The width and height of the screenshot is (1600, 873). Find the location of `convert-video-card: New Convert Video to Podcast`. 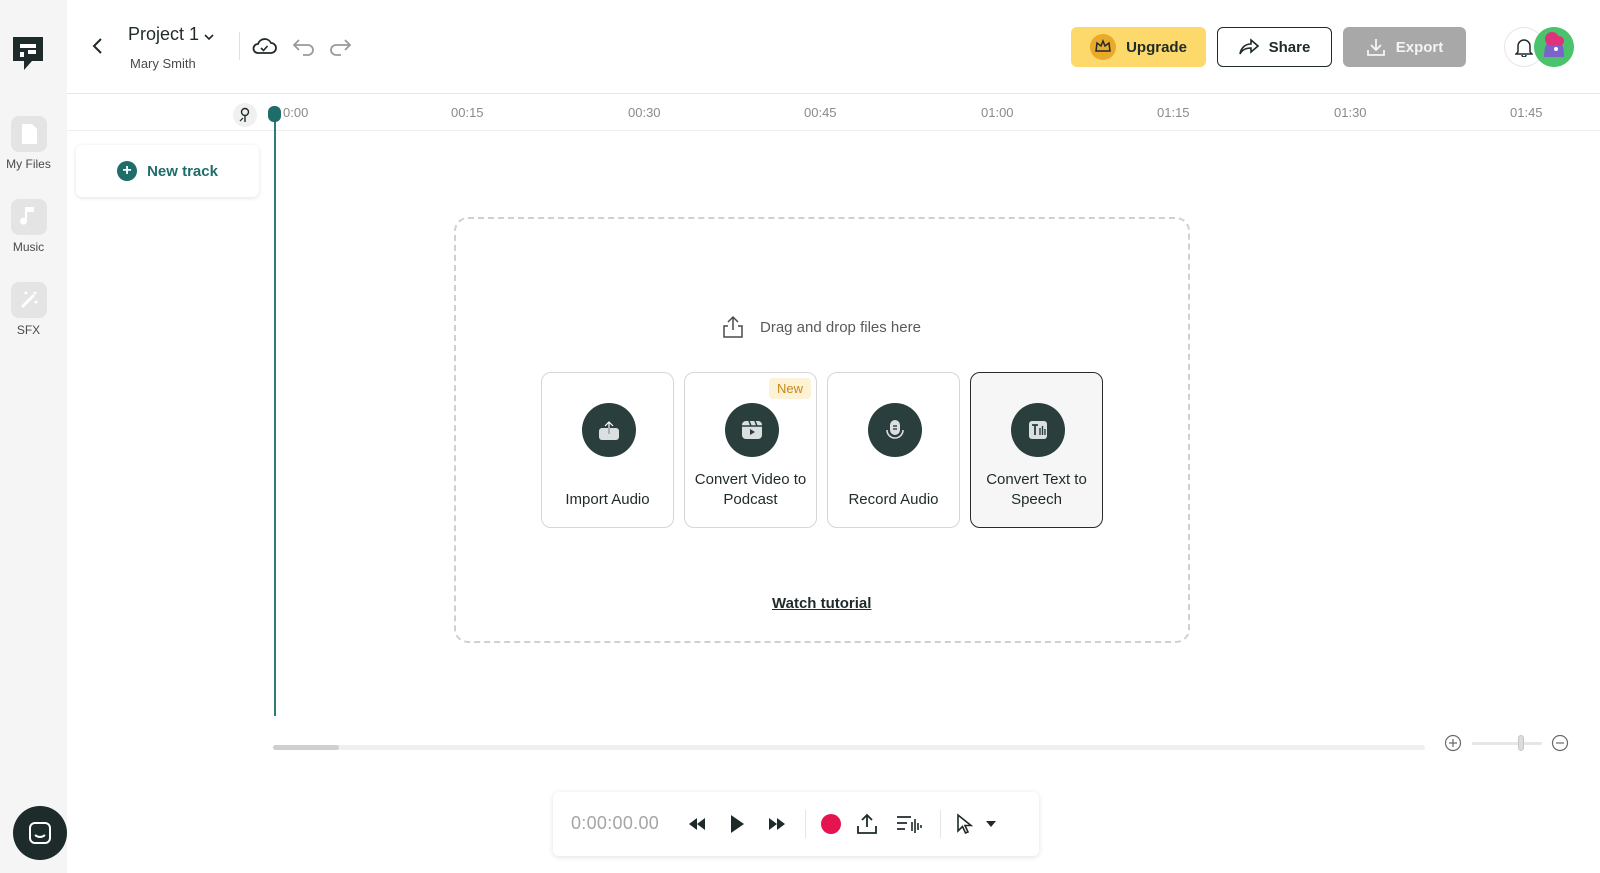

convert-video-card: New Convert Video to Podcast is located at coordinates (750, 450).